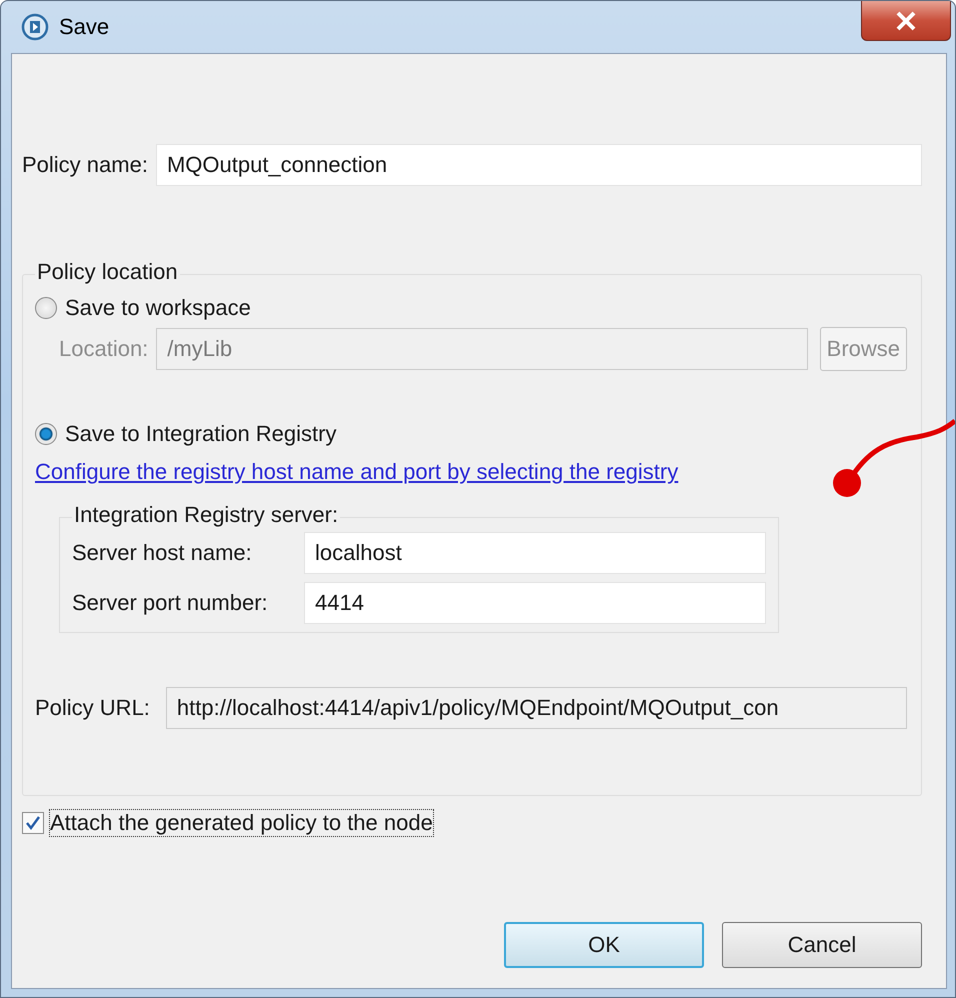 This screenshot has height=998, width=956. Describe the element at coordinates (92, 708) in the screenshot. I see `policy-url-label: Policy URL:` at that location.